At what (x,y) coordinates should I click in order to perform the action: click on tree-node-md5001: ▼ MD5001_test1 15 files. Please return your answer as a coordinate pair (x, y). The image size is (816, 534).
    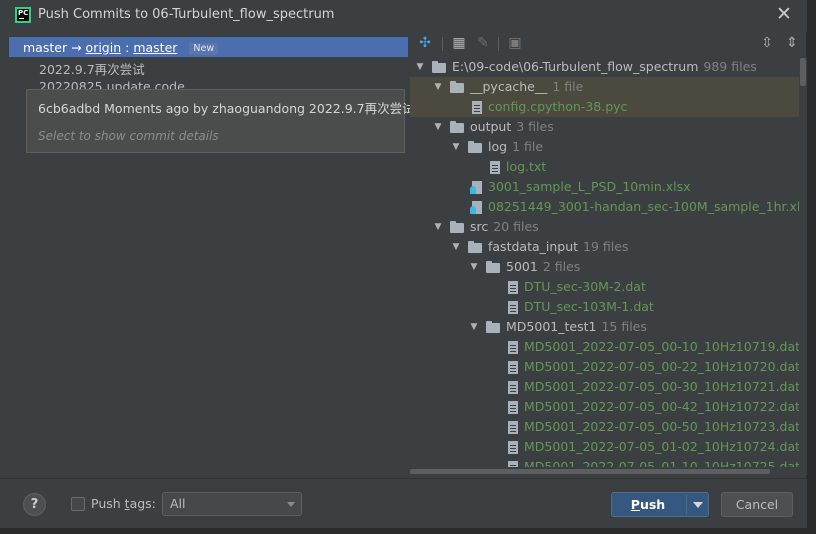
    Looking at the image, I should click on (604, 327).